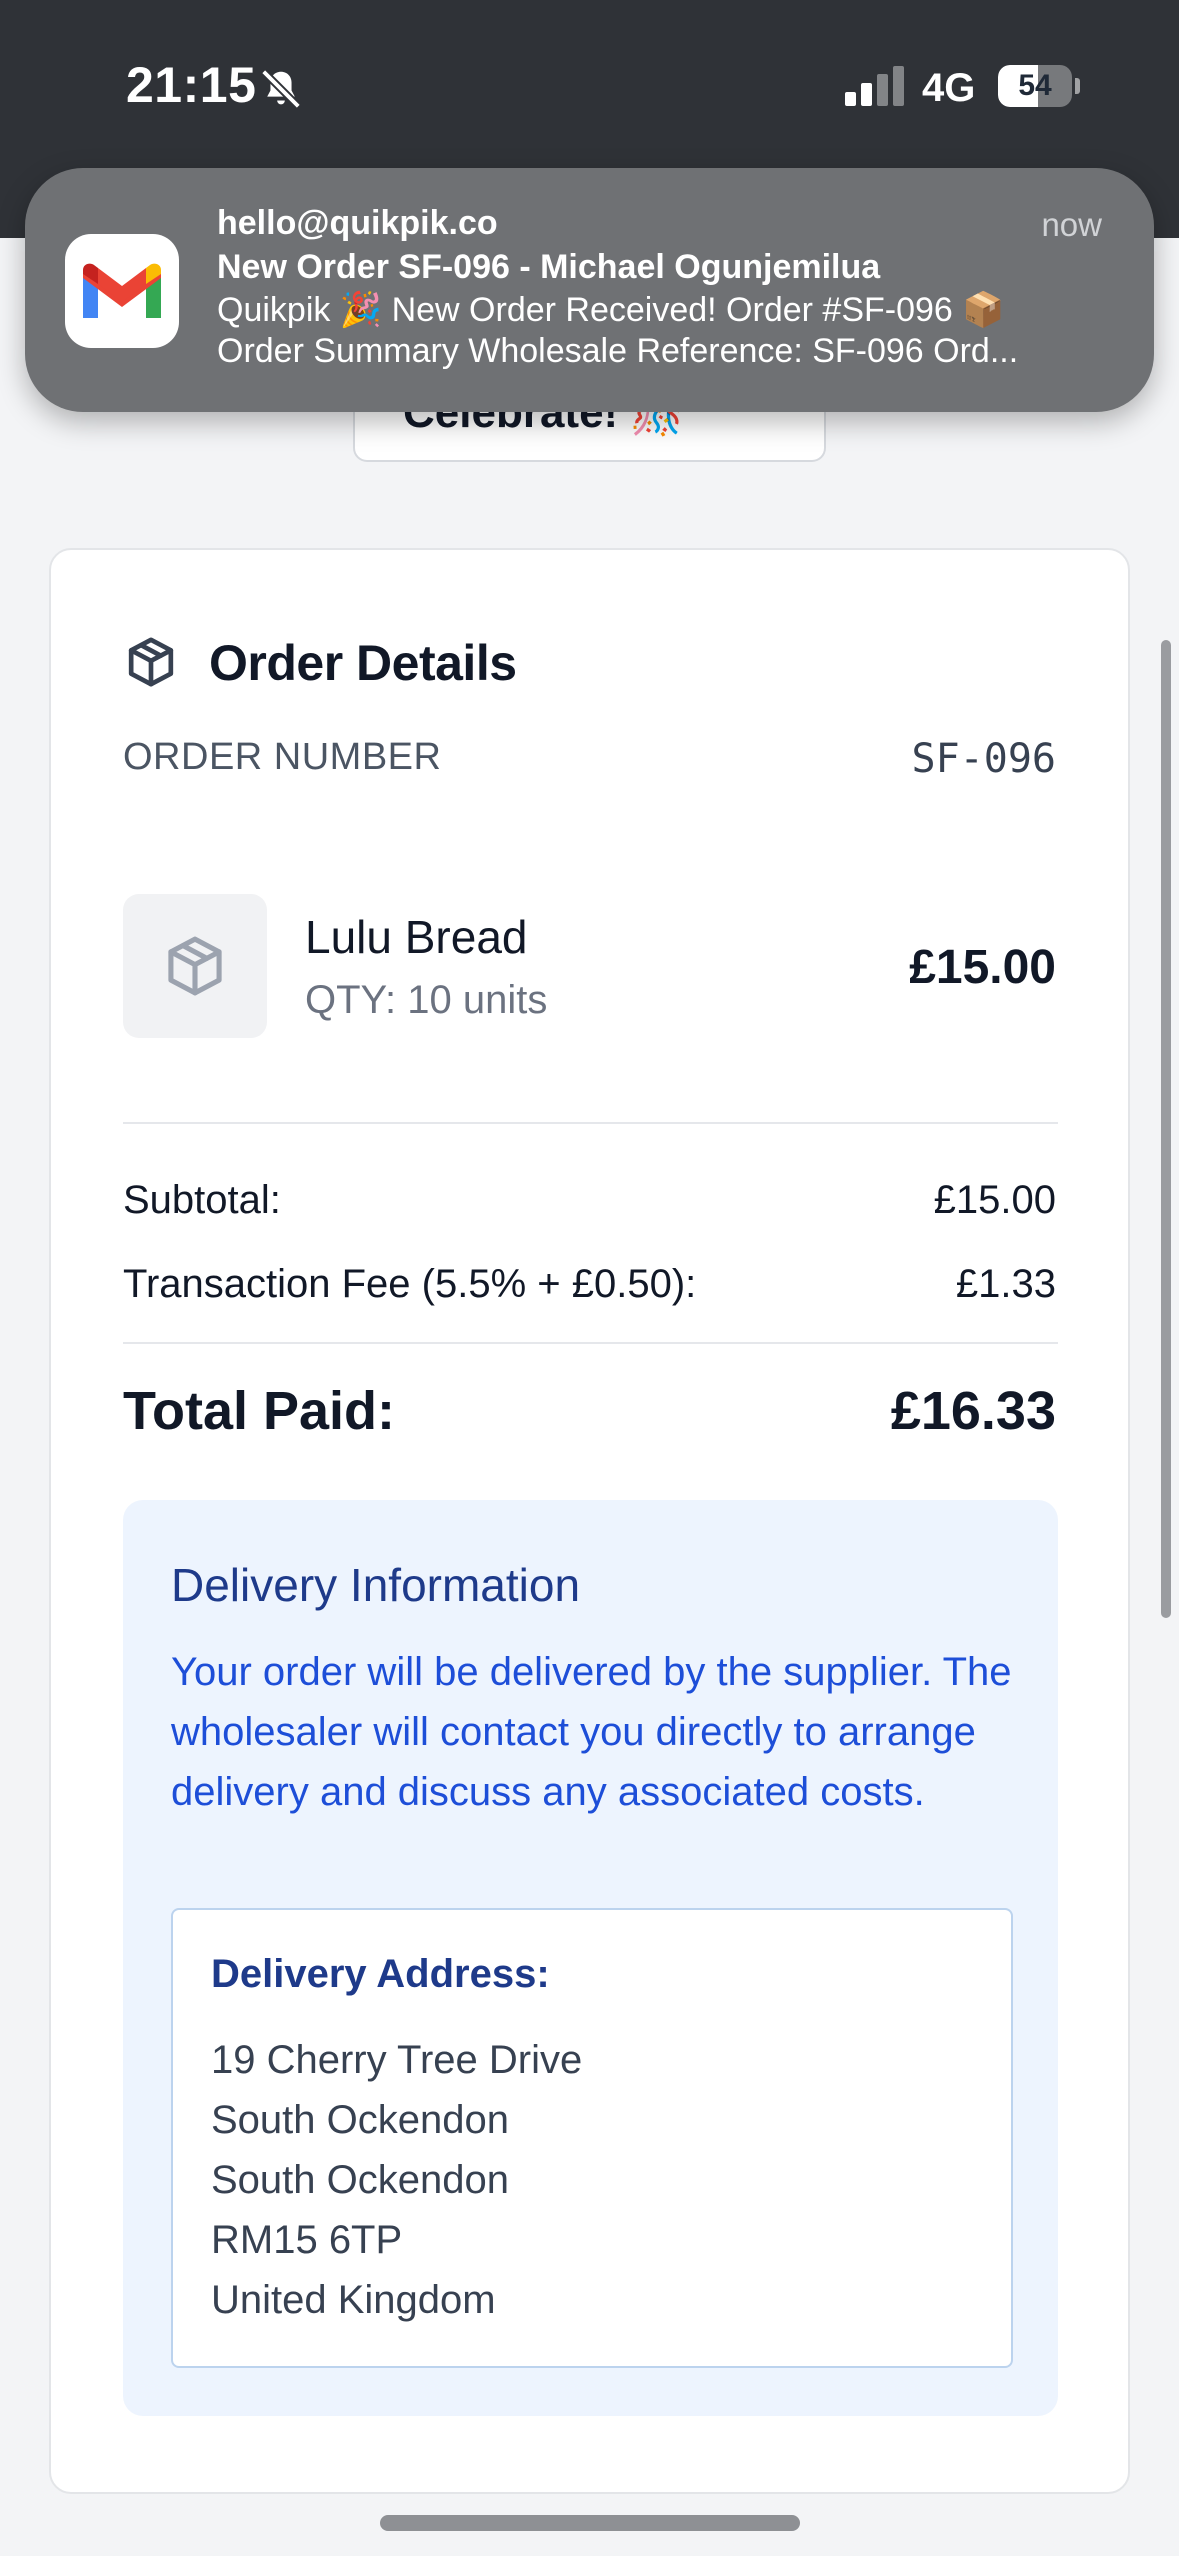  Describe the element at coordinates (590, 2523) in the screenshot. I see `home-indicator` at that location.